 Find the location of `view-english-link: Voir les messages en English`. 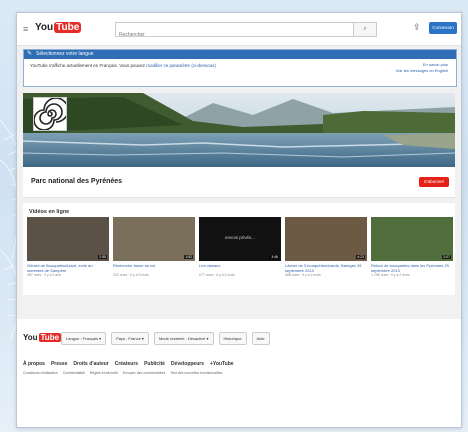

view-english-link: Voir les messages en English is located at coordinates (422, 71).